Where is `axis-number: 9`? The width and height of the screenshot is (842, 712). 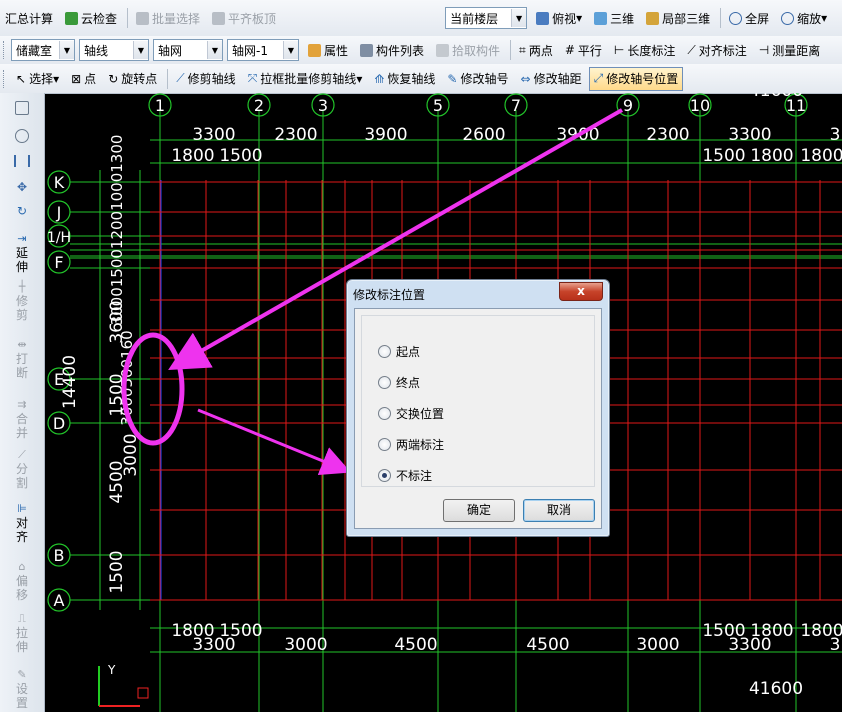 axis-number: 9 is located at coordinates (628, 105).